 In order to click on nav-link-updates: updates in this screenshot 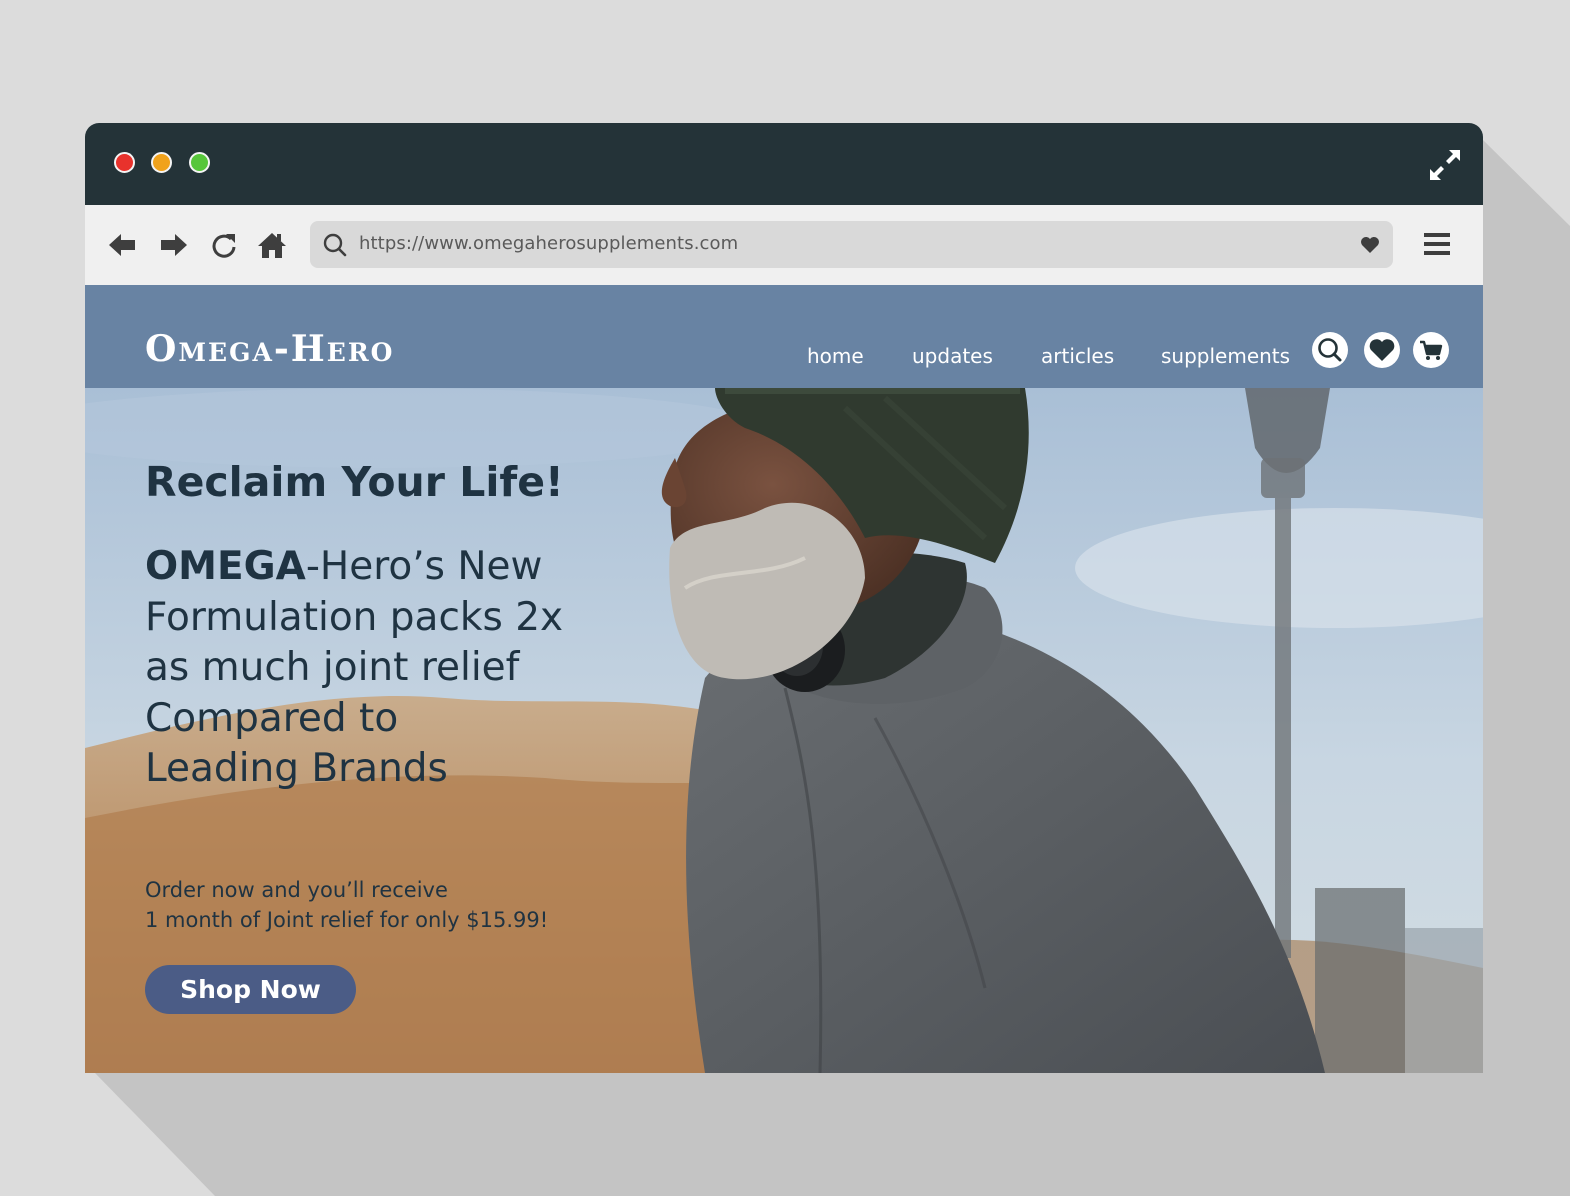, I will do `click(952, 356)`.